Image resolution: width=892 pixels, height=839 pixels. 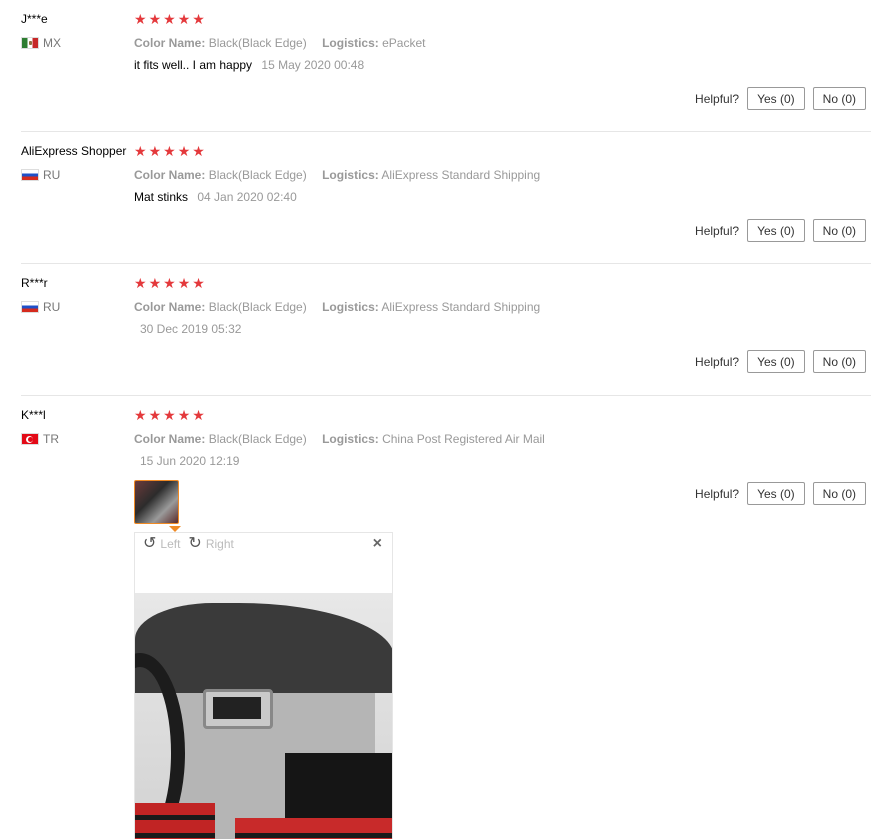 What do you see at coordinates (191, 329) in the screenshot?
I see `review-date: 30 Dec 2019 05:32` at bounding box center [191, 329].